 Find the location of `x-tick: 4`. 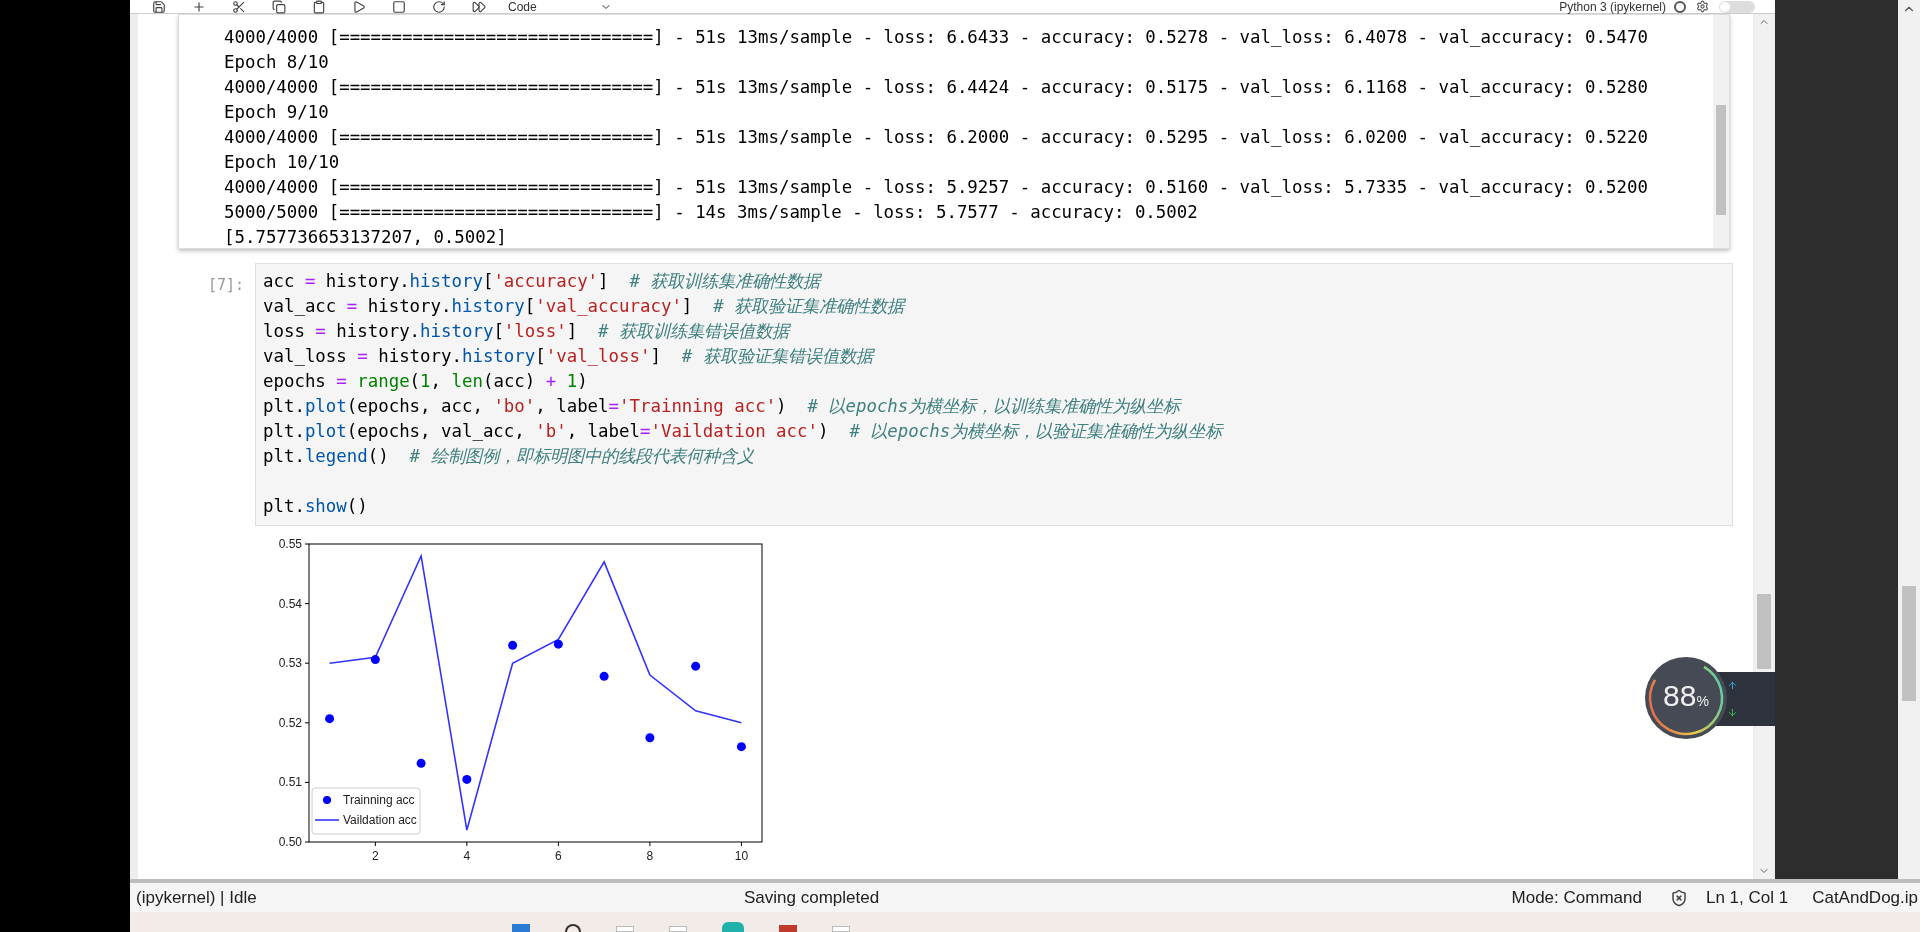

x-tick: 4 is located at coordinates (467, 852).